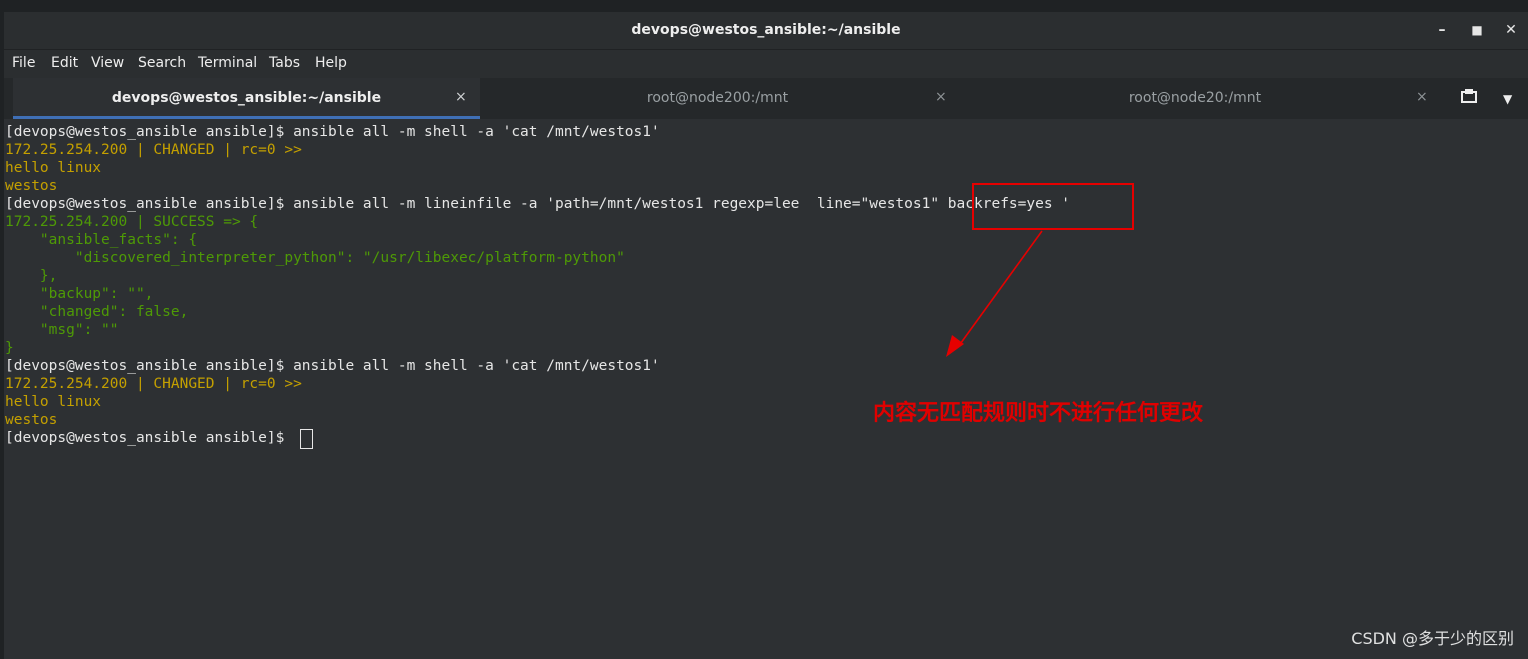 This screenshot has height=659, width=1528. Describe the element at coordinates (994, 293) in the screenshot. I see `annotation-arrow-icon` at that location.